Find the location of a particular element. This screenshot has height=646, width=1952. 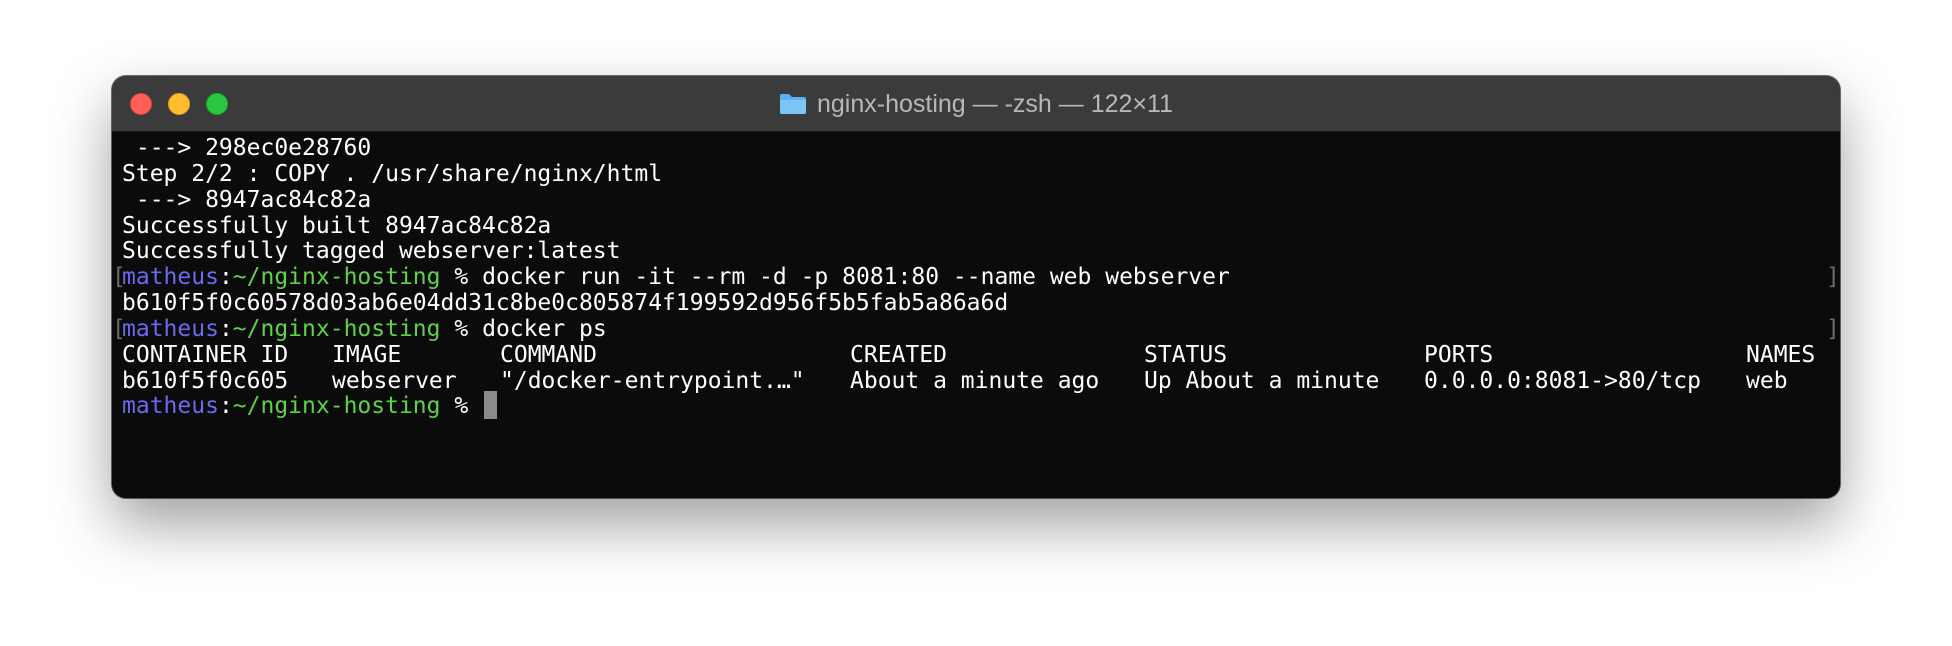

window-title: nginx-hosting — -zsh — 122×11 is located at coordinates (995, 103).